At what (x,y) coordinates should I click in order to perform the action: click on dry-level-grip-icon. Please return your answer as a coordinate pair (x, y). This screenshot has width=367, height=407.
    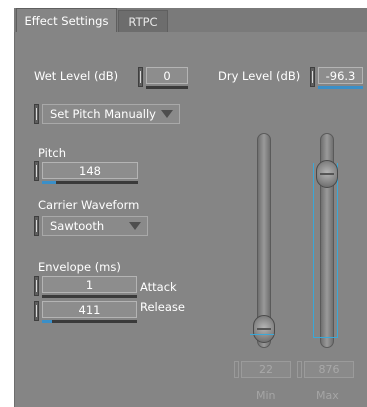
    Looking at the image, I should click on (312, 77).